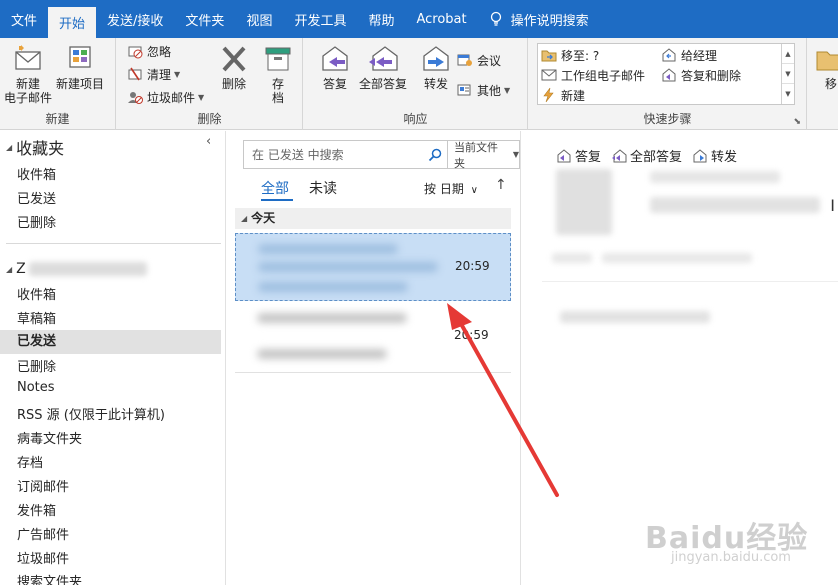 This screenshot has height=585, width=838. What do you see at coordinates (28, 74) in the screenshot?
I see `new-email-button: 新建 电子邮件` at bounding box center [28, 74].